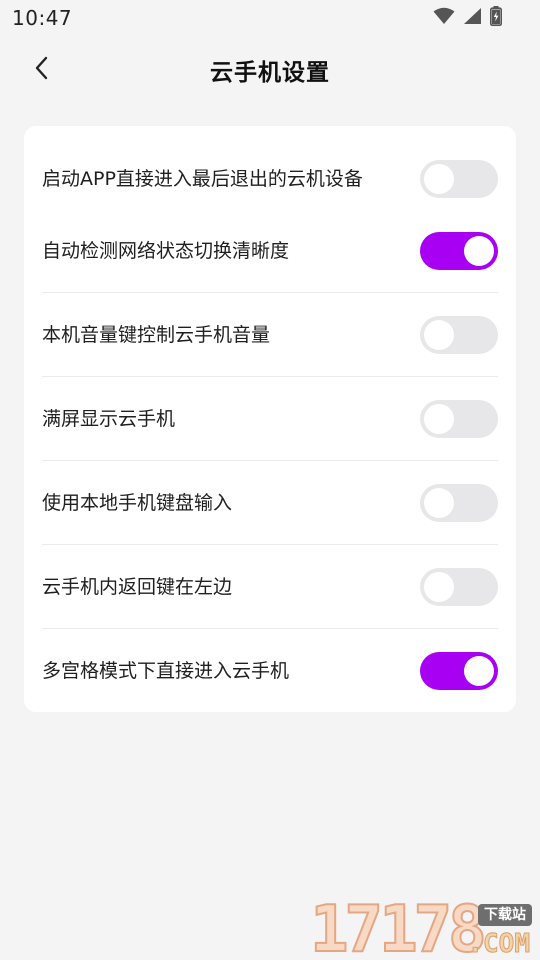  Describe the element at coordinates (496, 18) in the screenshot. I see `battery-charging-icon` at that location.